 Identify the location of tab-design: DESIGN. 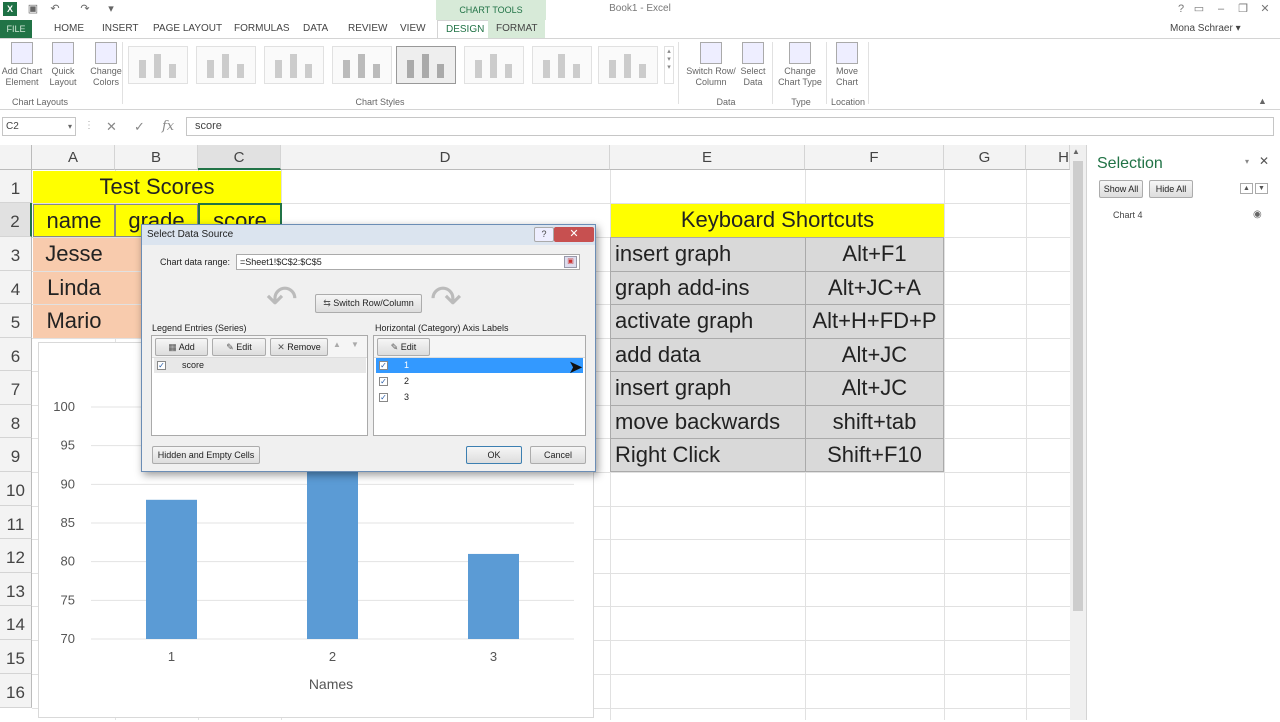
(465, 29).